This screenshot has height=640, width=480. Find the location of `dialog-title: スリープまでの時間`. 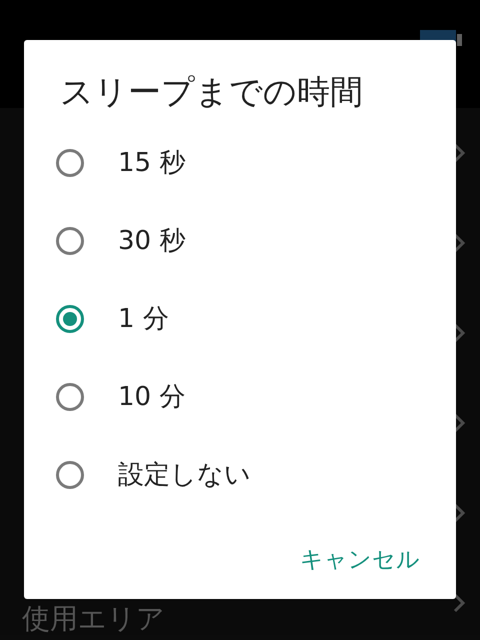

dialog-title: スリープまでの時間 is located at coordinates (211, 92).